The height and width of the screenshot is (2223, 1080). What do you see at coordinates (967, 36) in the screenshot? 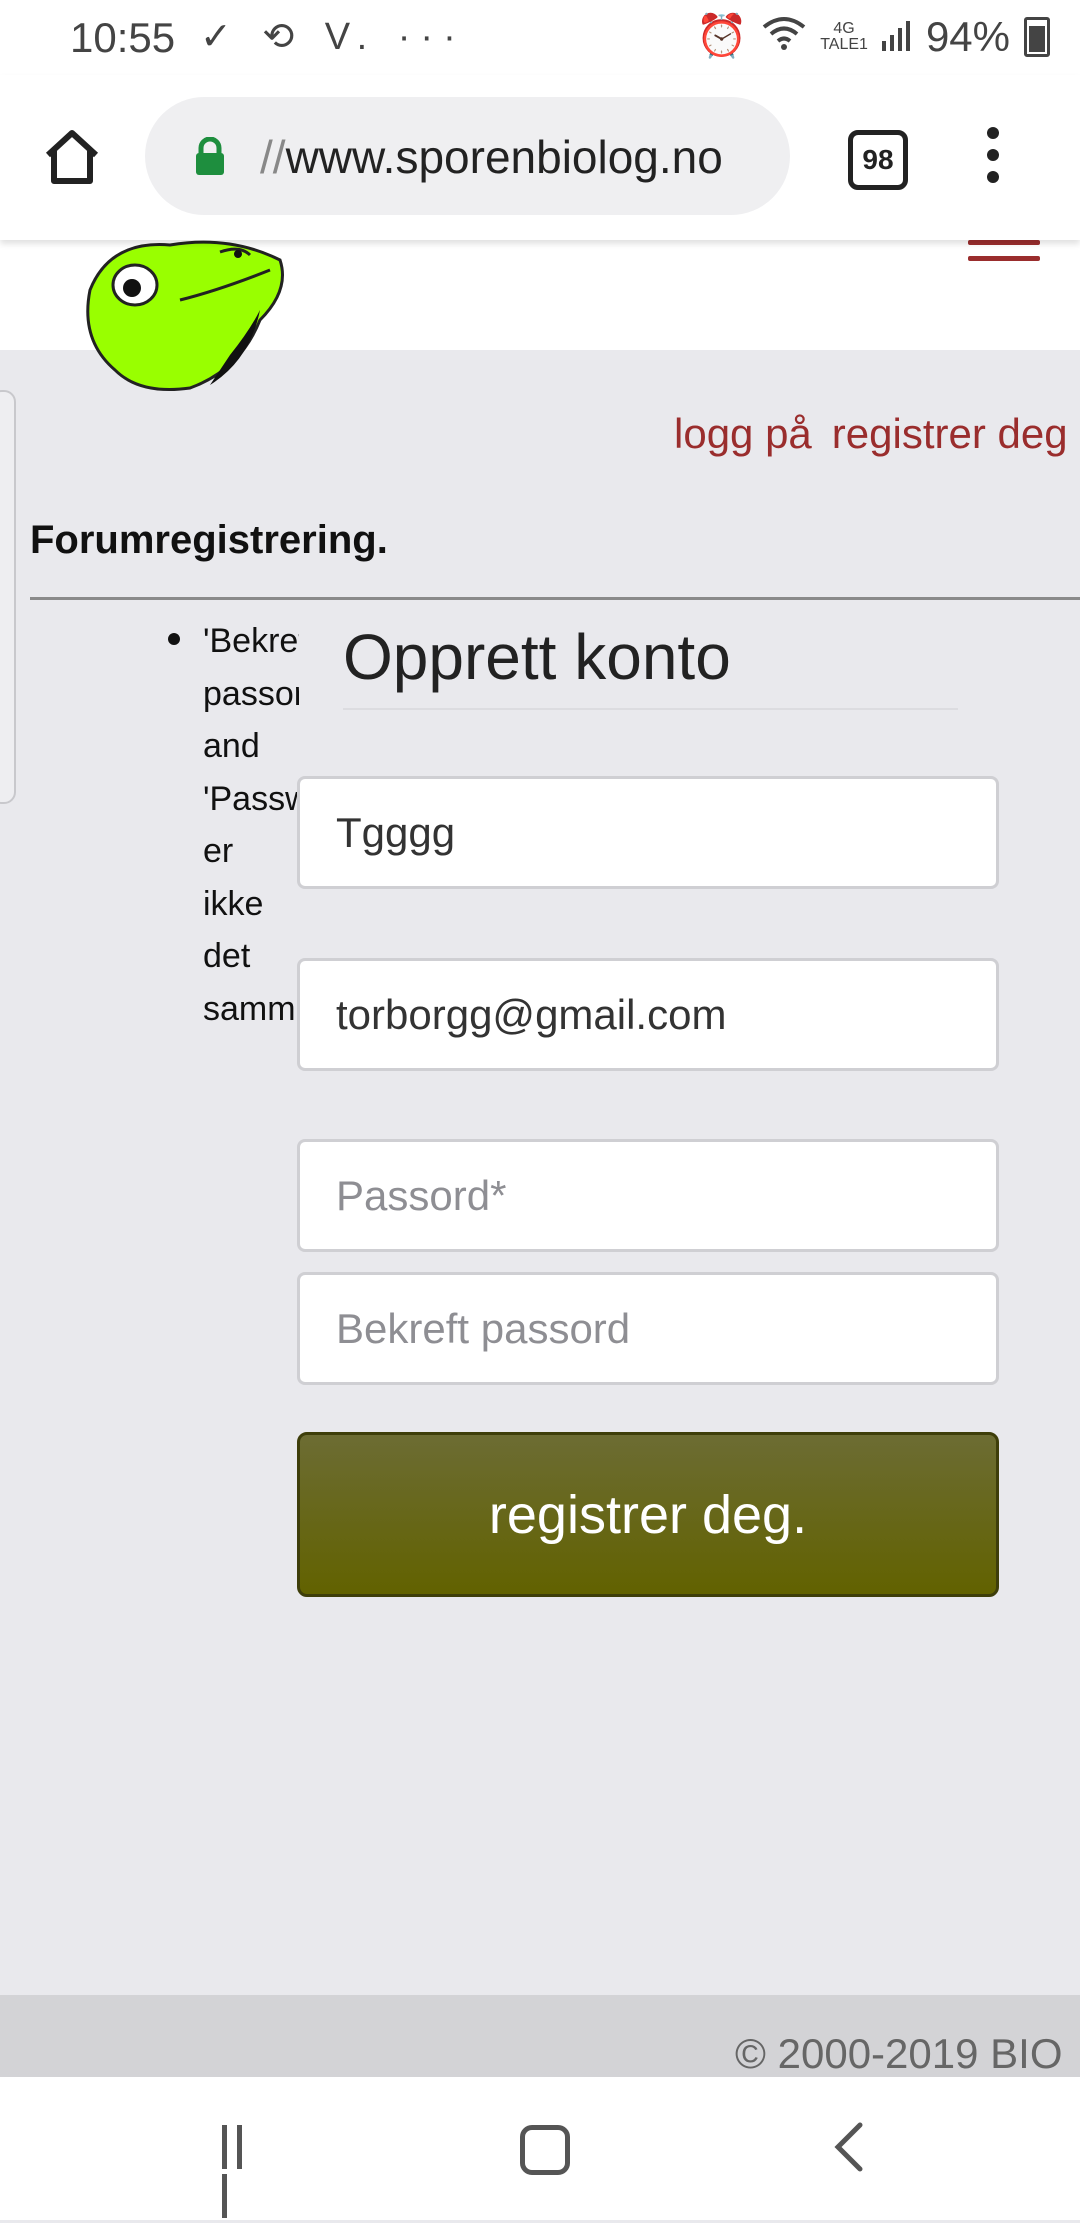
I see `battery-percent: 94%` at bounding box center [967, 36].